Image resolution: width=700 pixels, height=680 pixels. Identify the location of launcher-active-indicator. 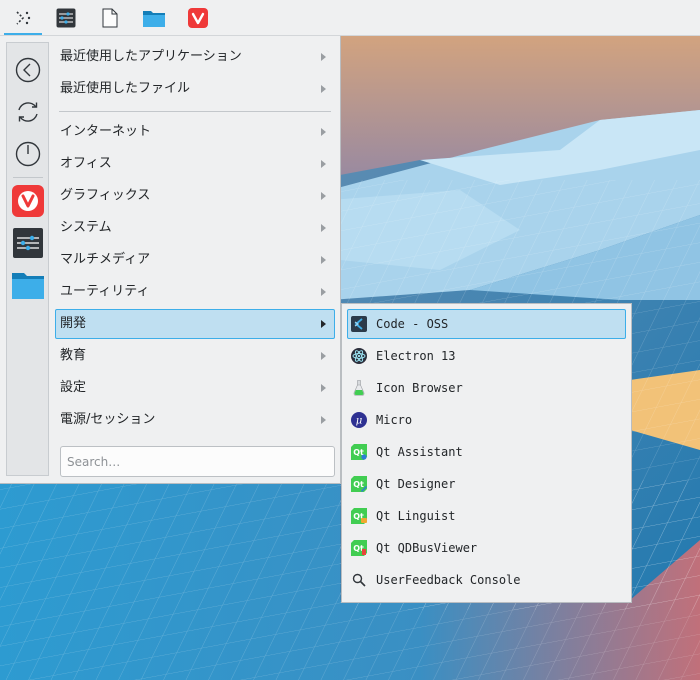
(23, 34).